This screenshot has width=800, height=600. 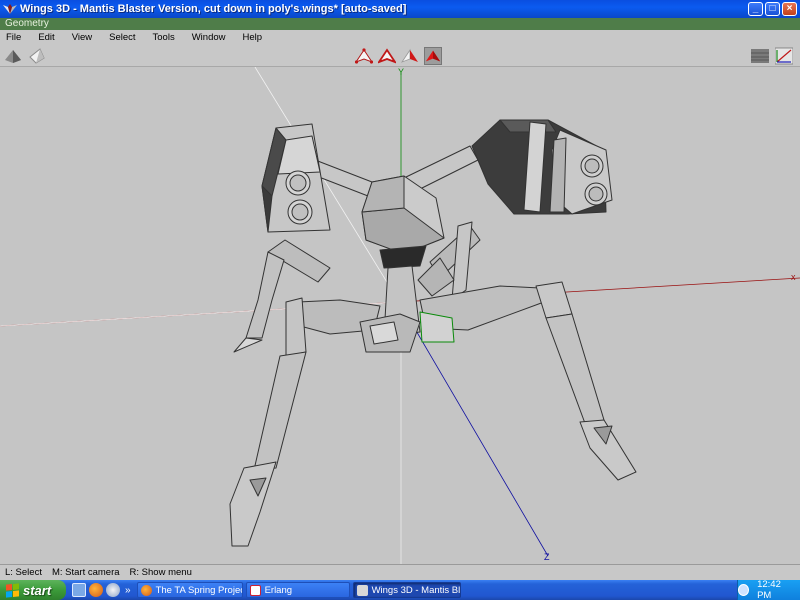 What do you see at coordinates (255, 590) in the screenshot?
I see `erlang-icon` at bounding box center [255, 590].